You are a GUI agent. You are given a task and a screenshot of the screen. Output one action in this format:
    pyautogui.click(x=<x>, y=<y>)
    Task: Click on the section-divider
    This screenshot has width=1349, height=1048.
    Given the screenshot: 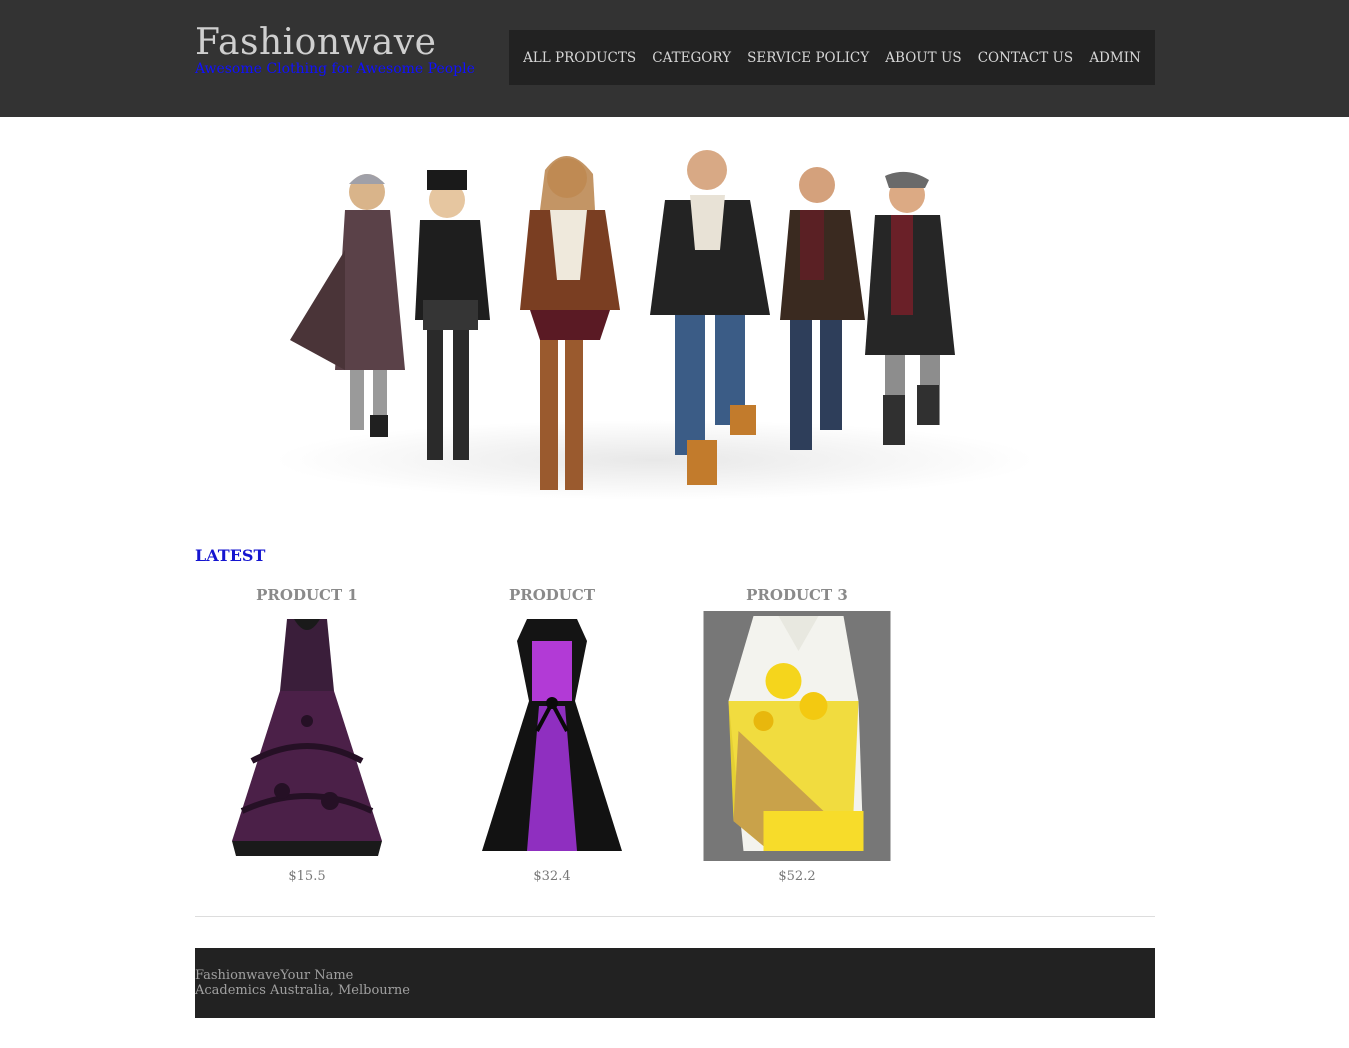 What is the action you would take?
    pyautogui.click(x=675, y=916)
    